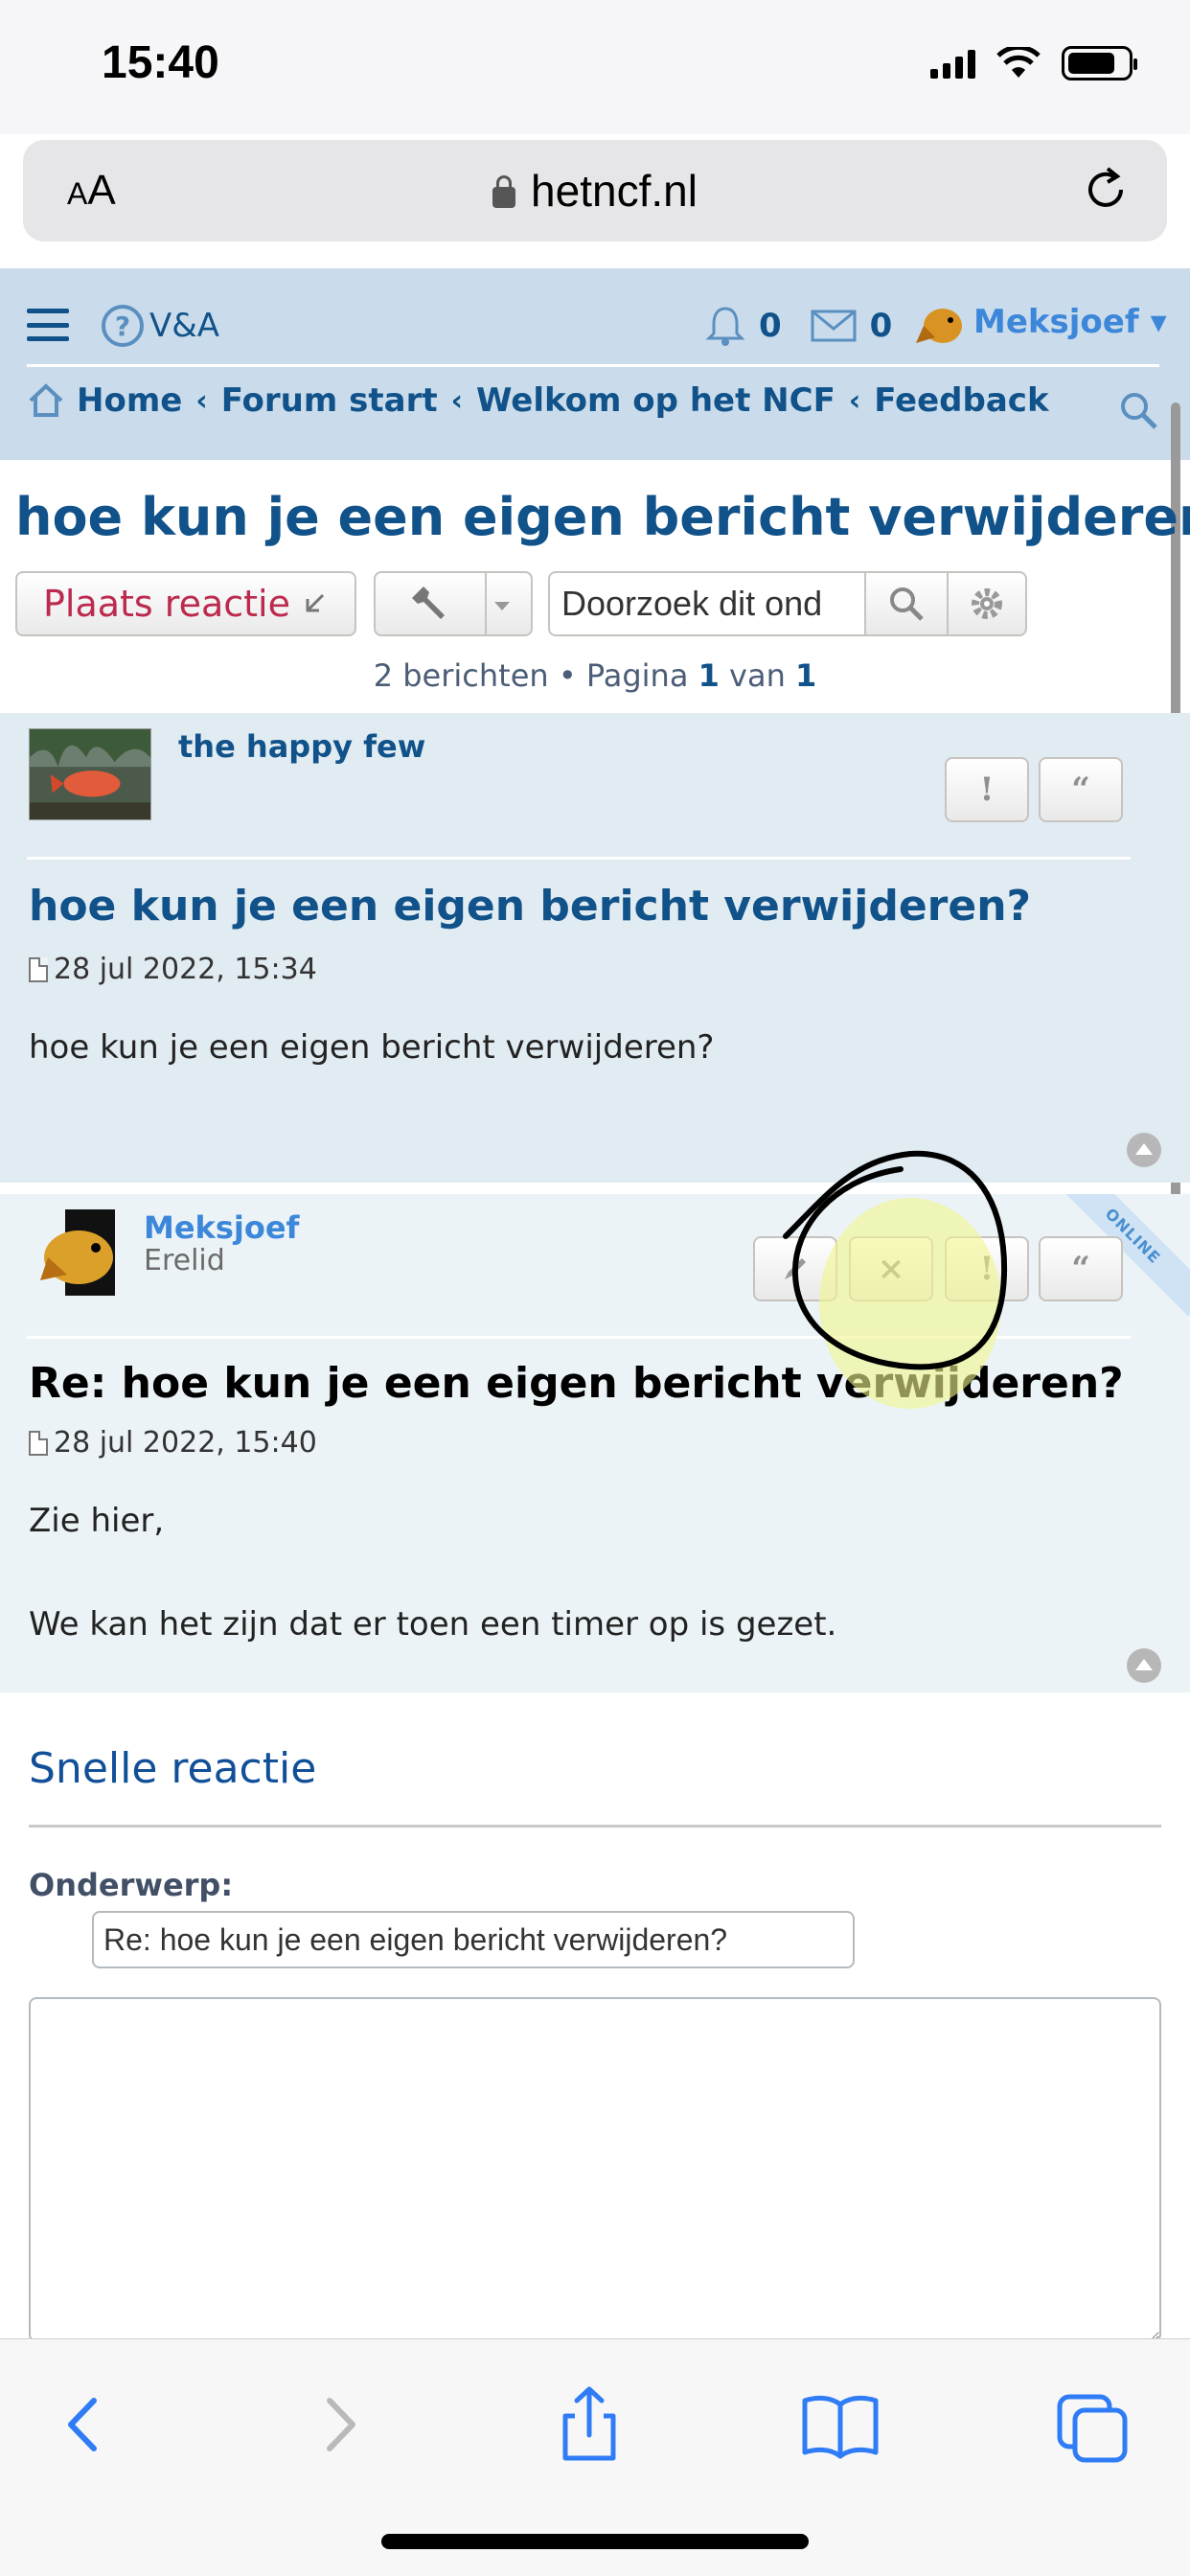  What do you see at coordinates (952, 63) in the screenshot?
I see `cellular-signal-icon` at bounding box center [952, 63].